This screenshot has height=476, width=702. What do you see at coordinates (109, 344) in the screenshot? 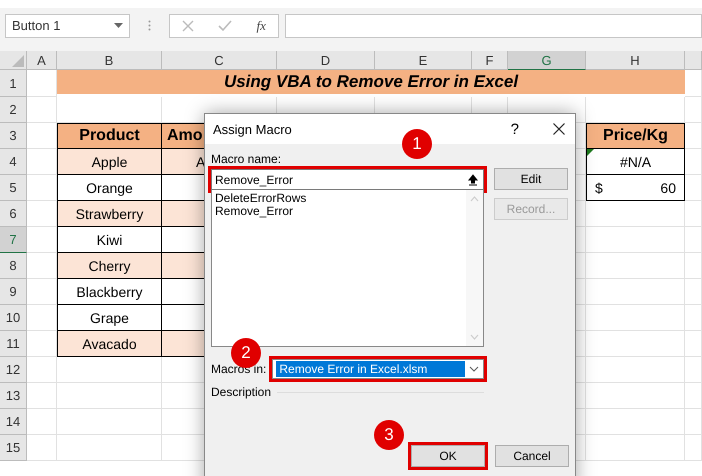
I see `table-cell: Avacado` at bounding box center [109, 344].